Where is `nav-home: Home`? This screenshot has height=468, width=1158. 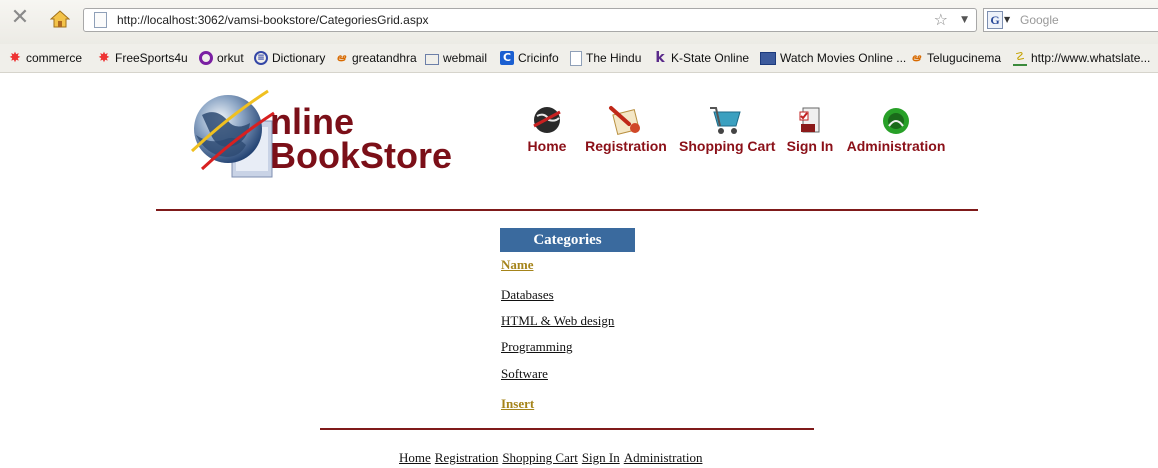 nav-home: Home is located at coordinates (547, 129).